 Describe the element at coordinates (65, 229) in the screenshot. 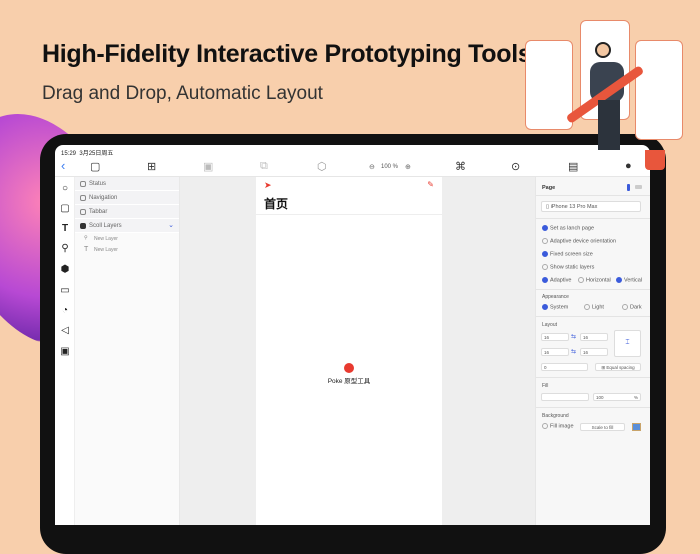

I see `text-tool-icon: T` at that location.